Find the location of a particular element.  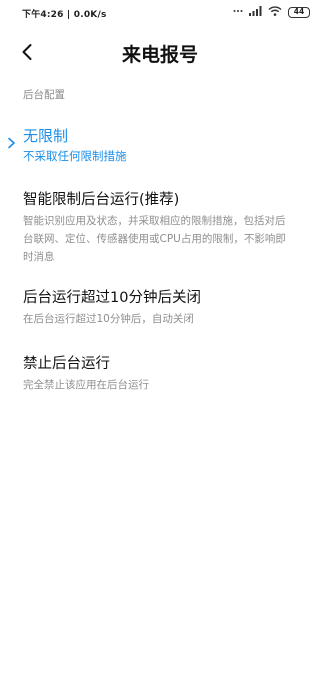

option-title: 无限制 is located at coordinates (46, 136).